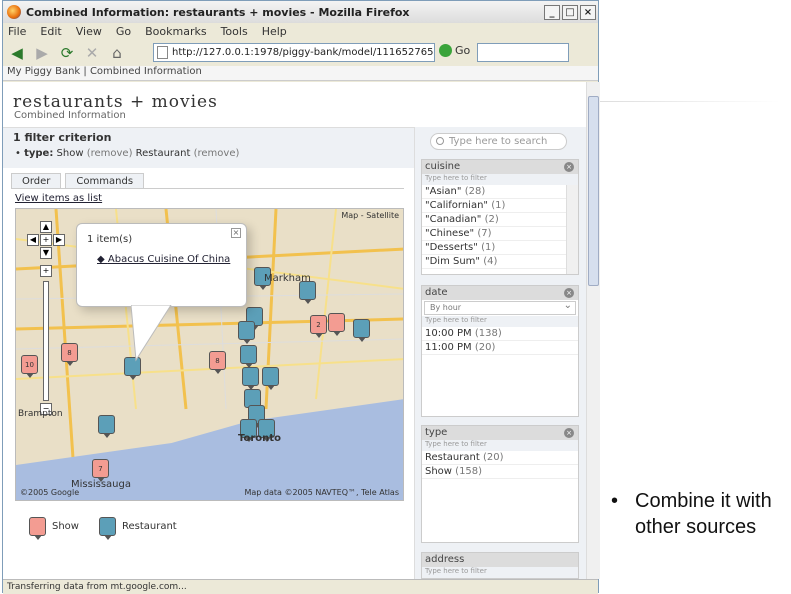 Image resolution: width=791 pixels, height=594 pixels. I want to click on facet-value-label: Show, so click(438, 471).